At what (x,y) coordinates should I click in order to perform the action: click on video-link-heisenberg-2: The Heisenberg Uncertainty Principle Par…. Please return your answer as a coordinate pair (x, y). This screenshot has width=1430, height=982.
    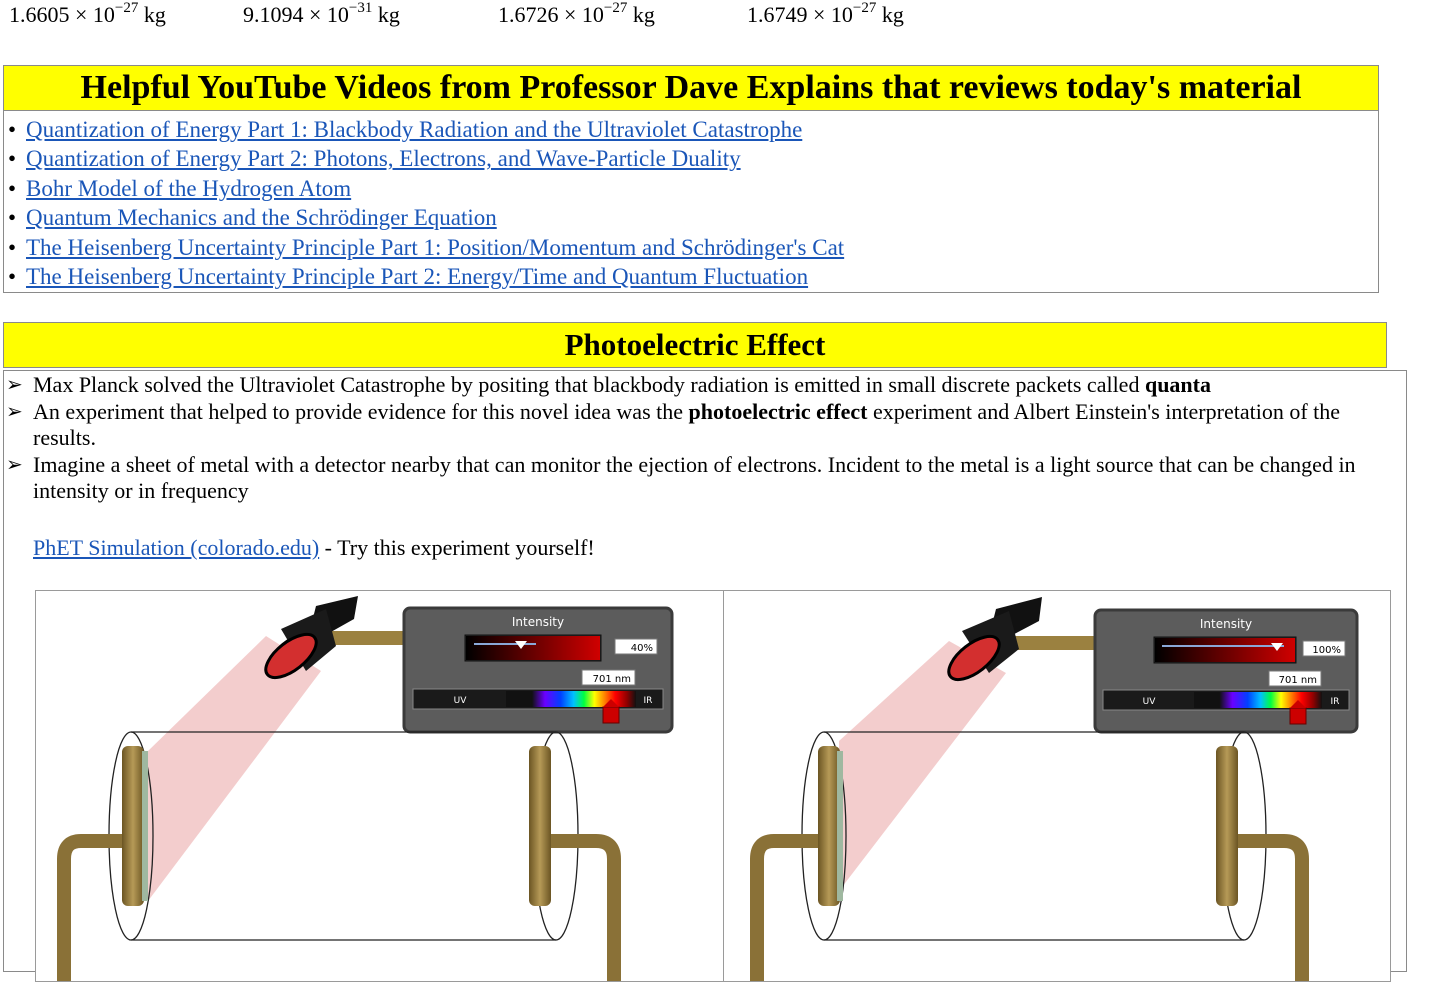
    Looking at the image, I should click on (417, 276).